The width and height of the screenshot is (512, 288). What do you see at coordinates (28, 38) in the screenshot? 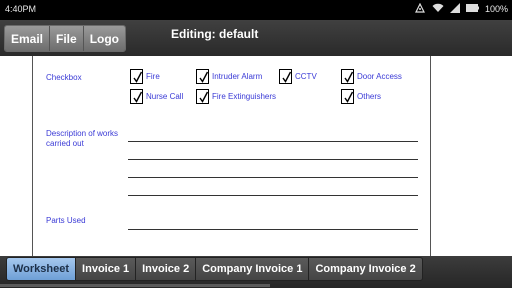
I see `email-button: Email` at bounding box center [28, 38].